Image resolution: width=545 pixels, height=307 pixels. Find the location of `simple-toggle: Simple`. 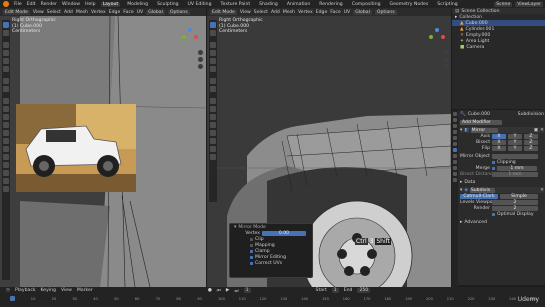

simple-toggle: Simple is located at coordinates (519, 196).